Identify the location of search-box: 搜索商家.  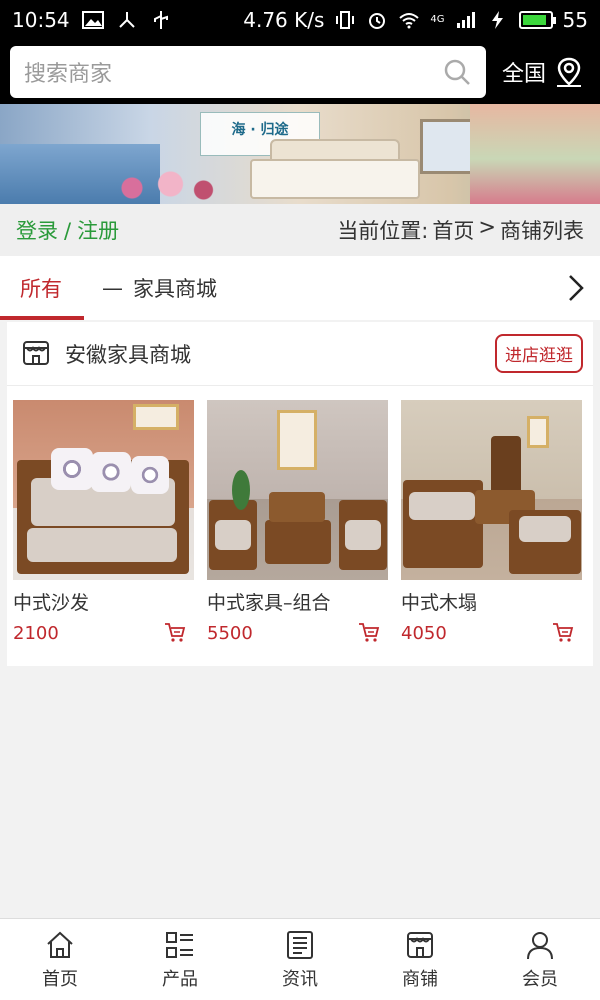
(248, 72).